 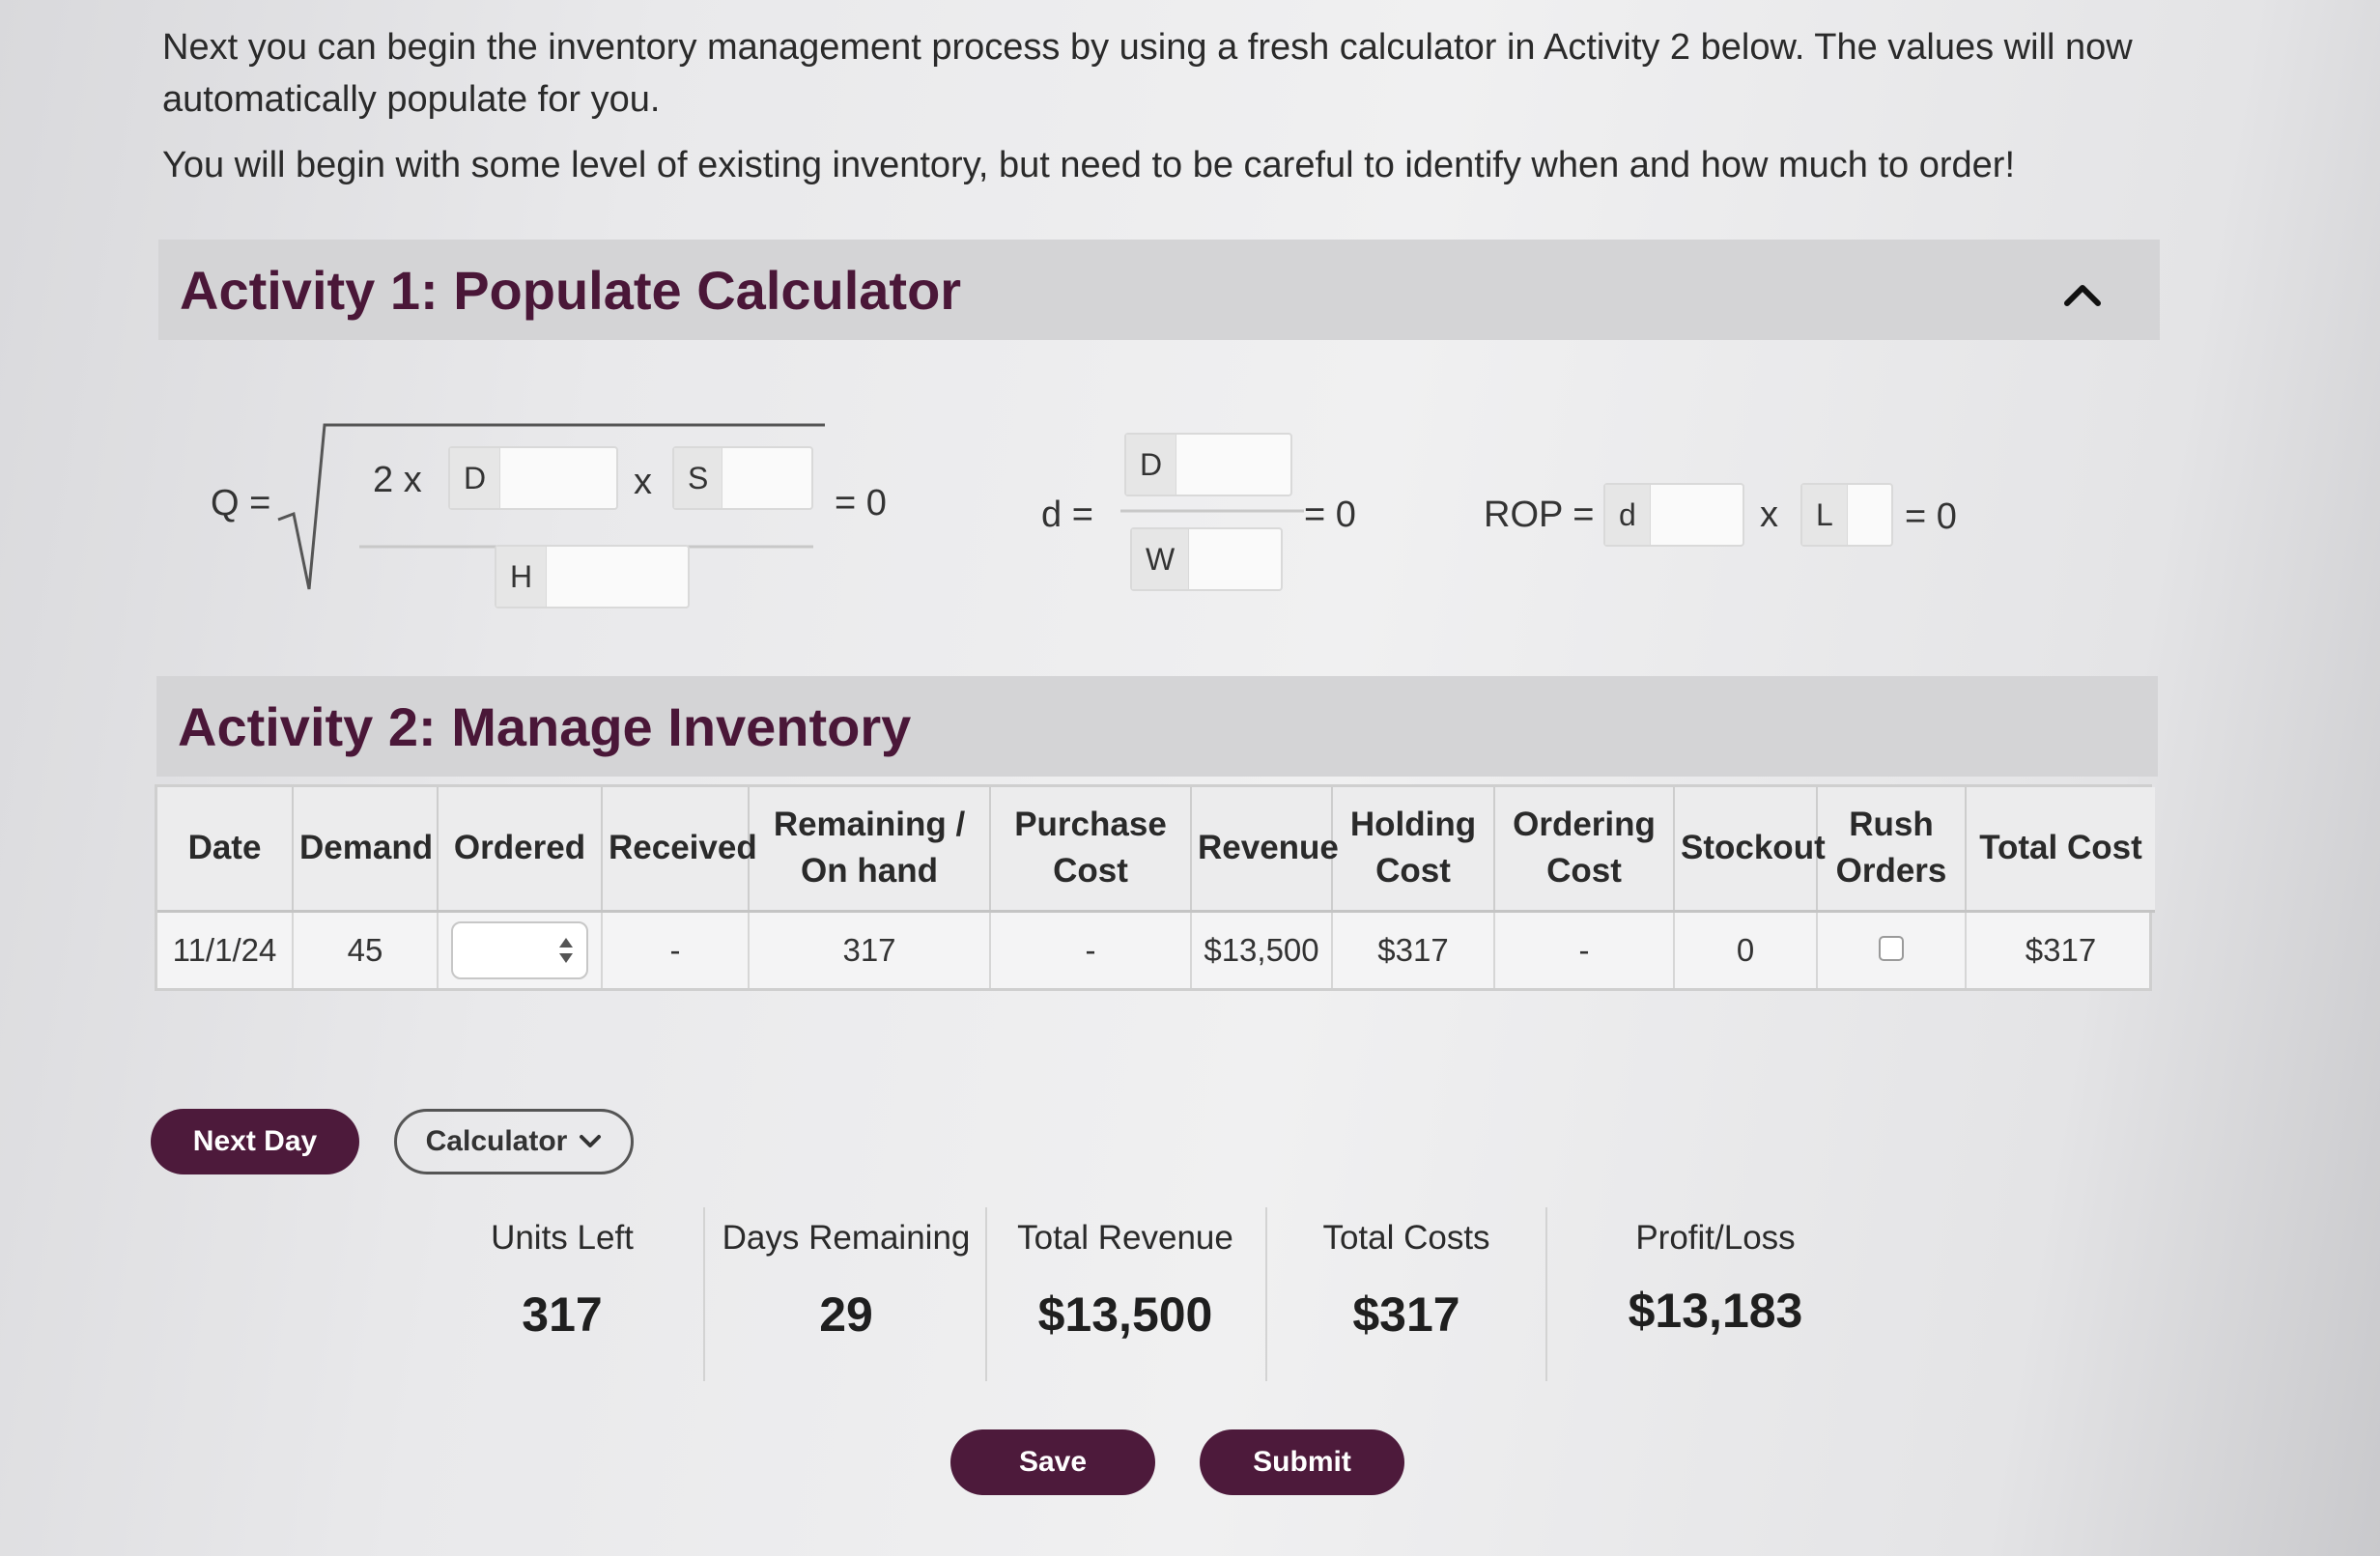 I want to click on d-fraction-line, so click(x=1212, y=511).